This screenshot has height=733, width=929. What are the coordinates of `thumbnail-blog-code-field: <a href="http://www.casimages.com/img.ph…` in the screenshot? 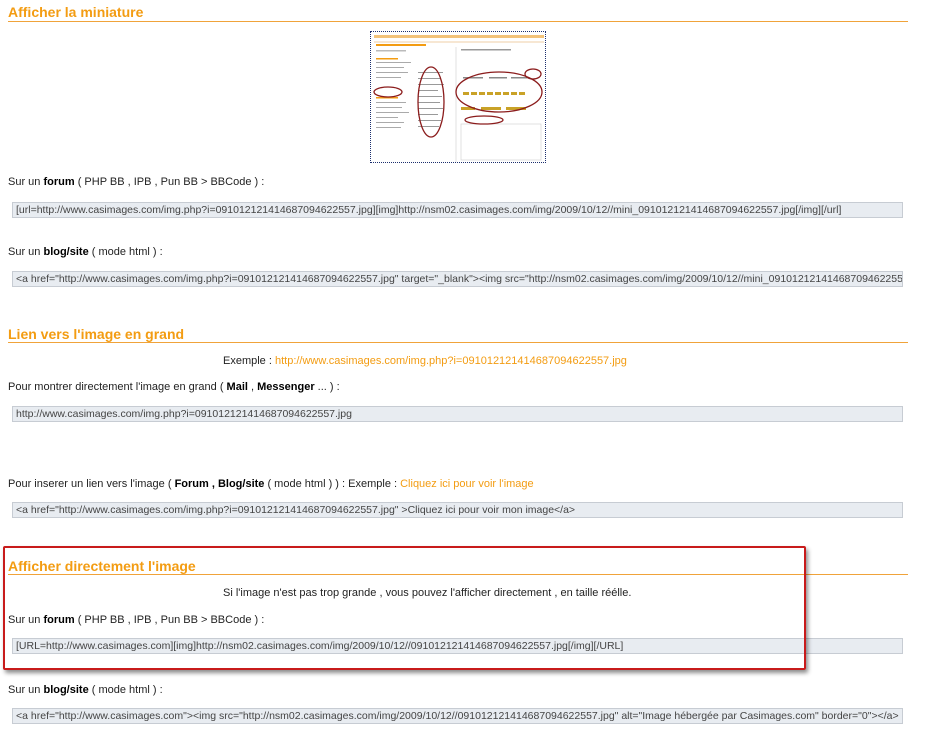 It's located at (457, 279).